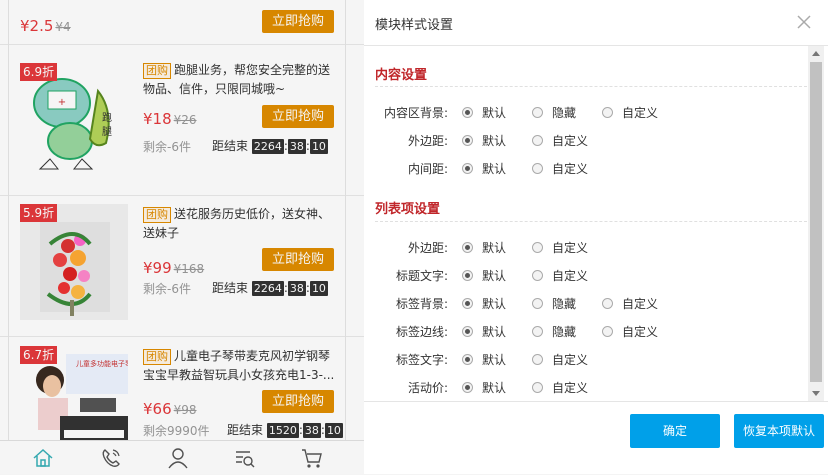  I want to click on row-label: 标签边线:, so click(421, 332).